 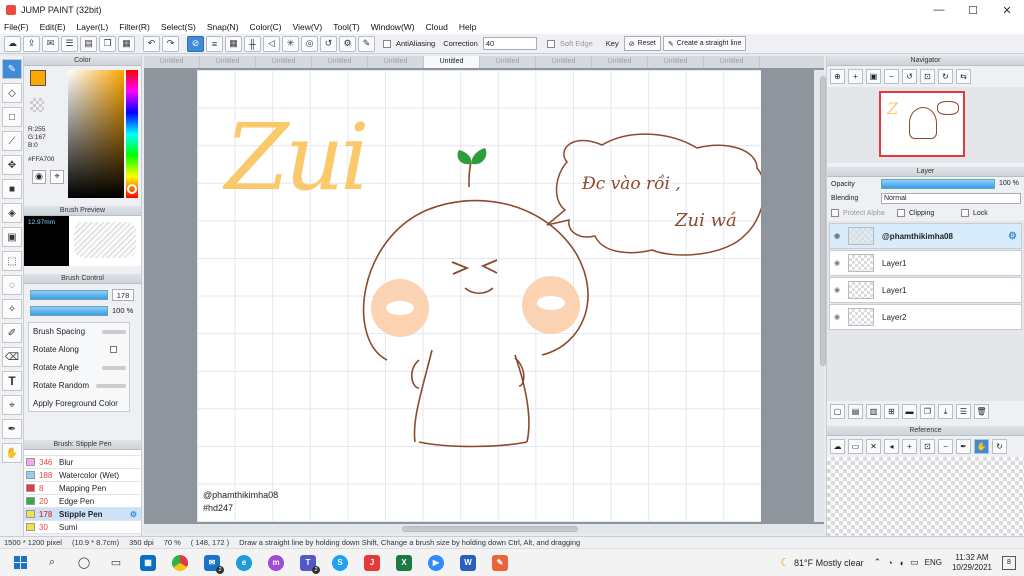 I want to click on menu-tool: Tool(T), so click(x=346, y=27).